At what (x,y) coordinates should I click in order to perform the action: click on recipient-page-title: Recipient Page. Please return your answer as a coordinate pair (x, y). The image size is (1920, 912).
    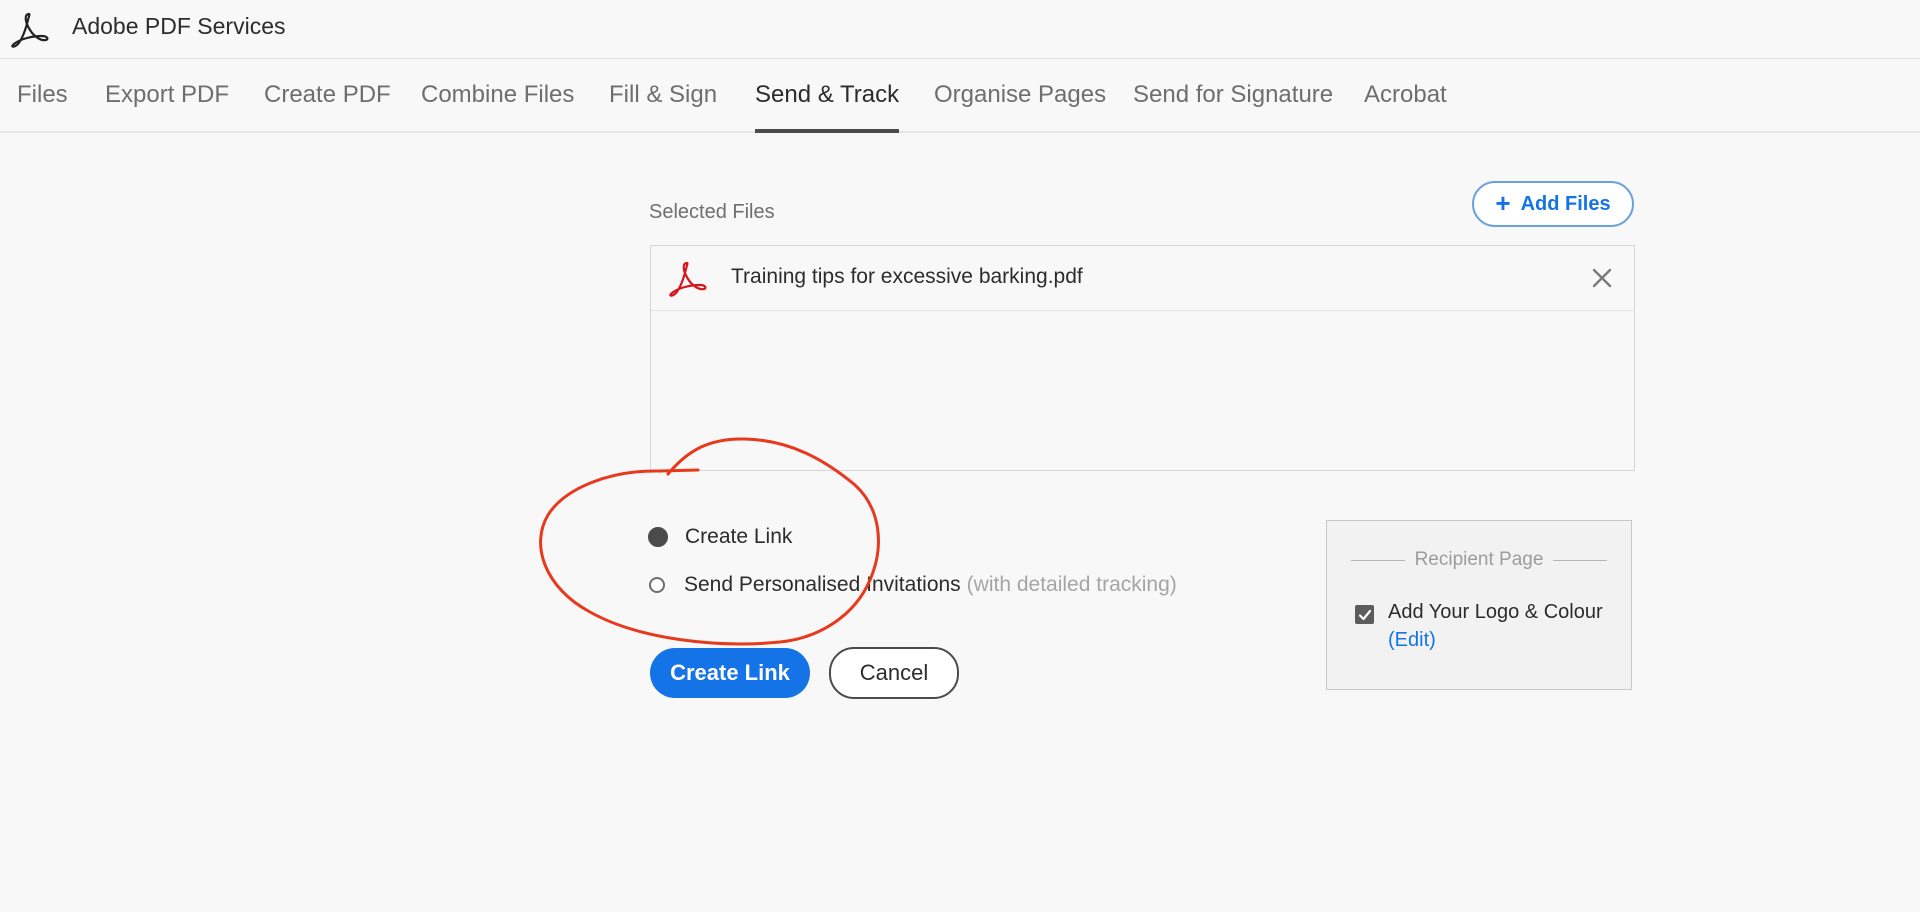
    Looking at the image, I should click on (1479, 559).